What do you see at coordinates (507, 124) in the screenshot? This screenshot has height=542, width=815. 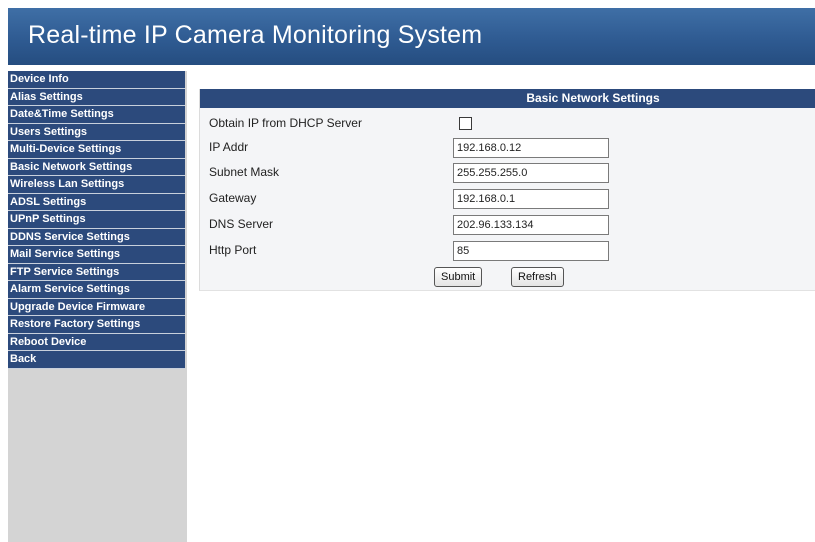 I see `dhcp-row: Obtain IP from DHCP Server` at bounding box center [507, 124].